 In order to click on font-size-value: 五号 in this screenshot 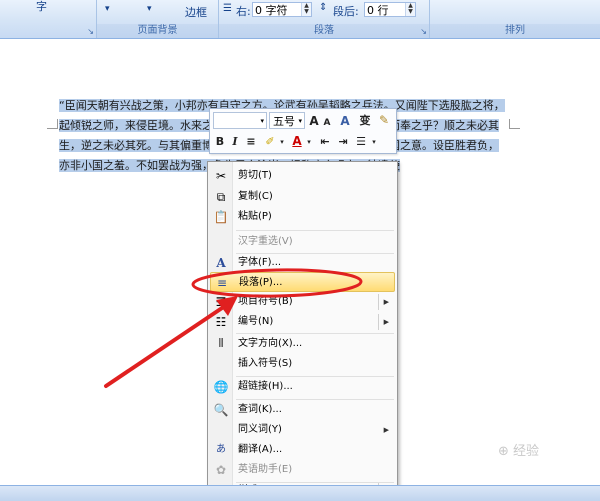, I will do `click(284, 121)`.